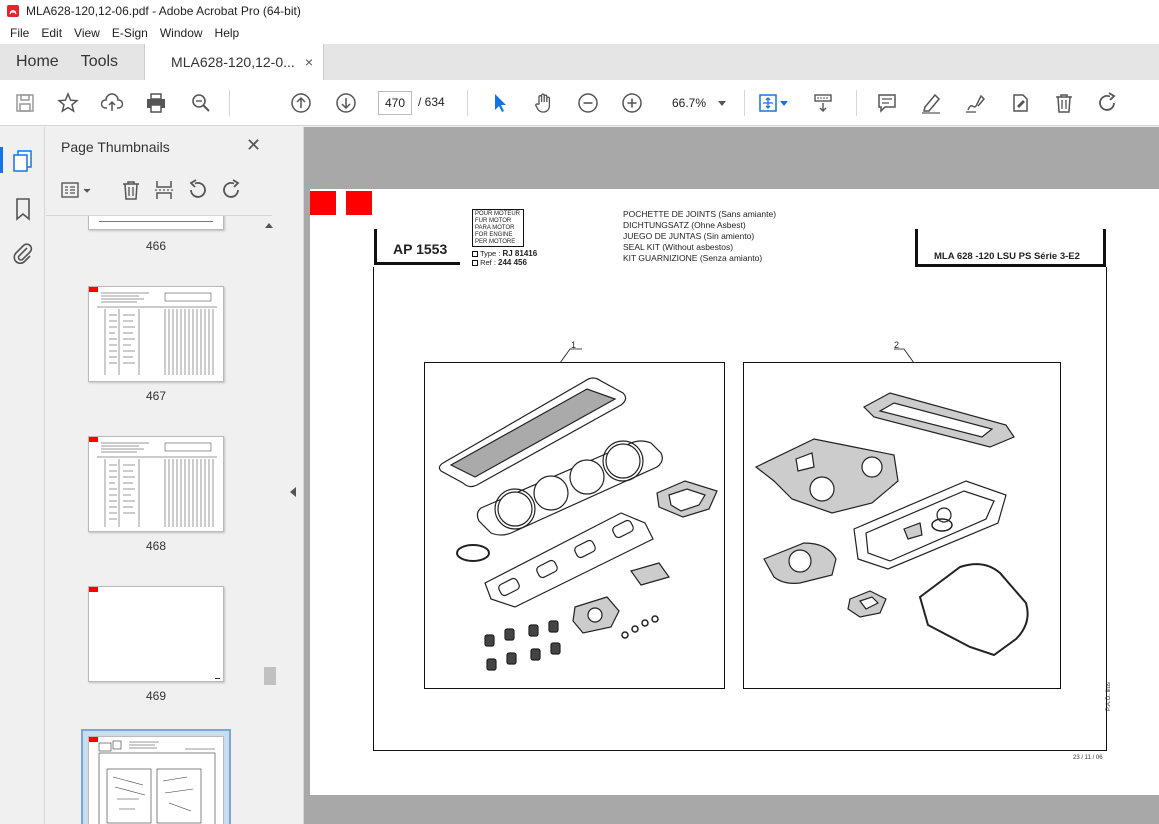  Describe the element at coordinates (579, 33) in the screenshot. I see `menu-bar: File Edit View E-Sign Window Help` at that location.